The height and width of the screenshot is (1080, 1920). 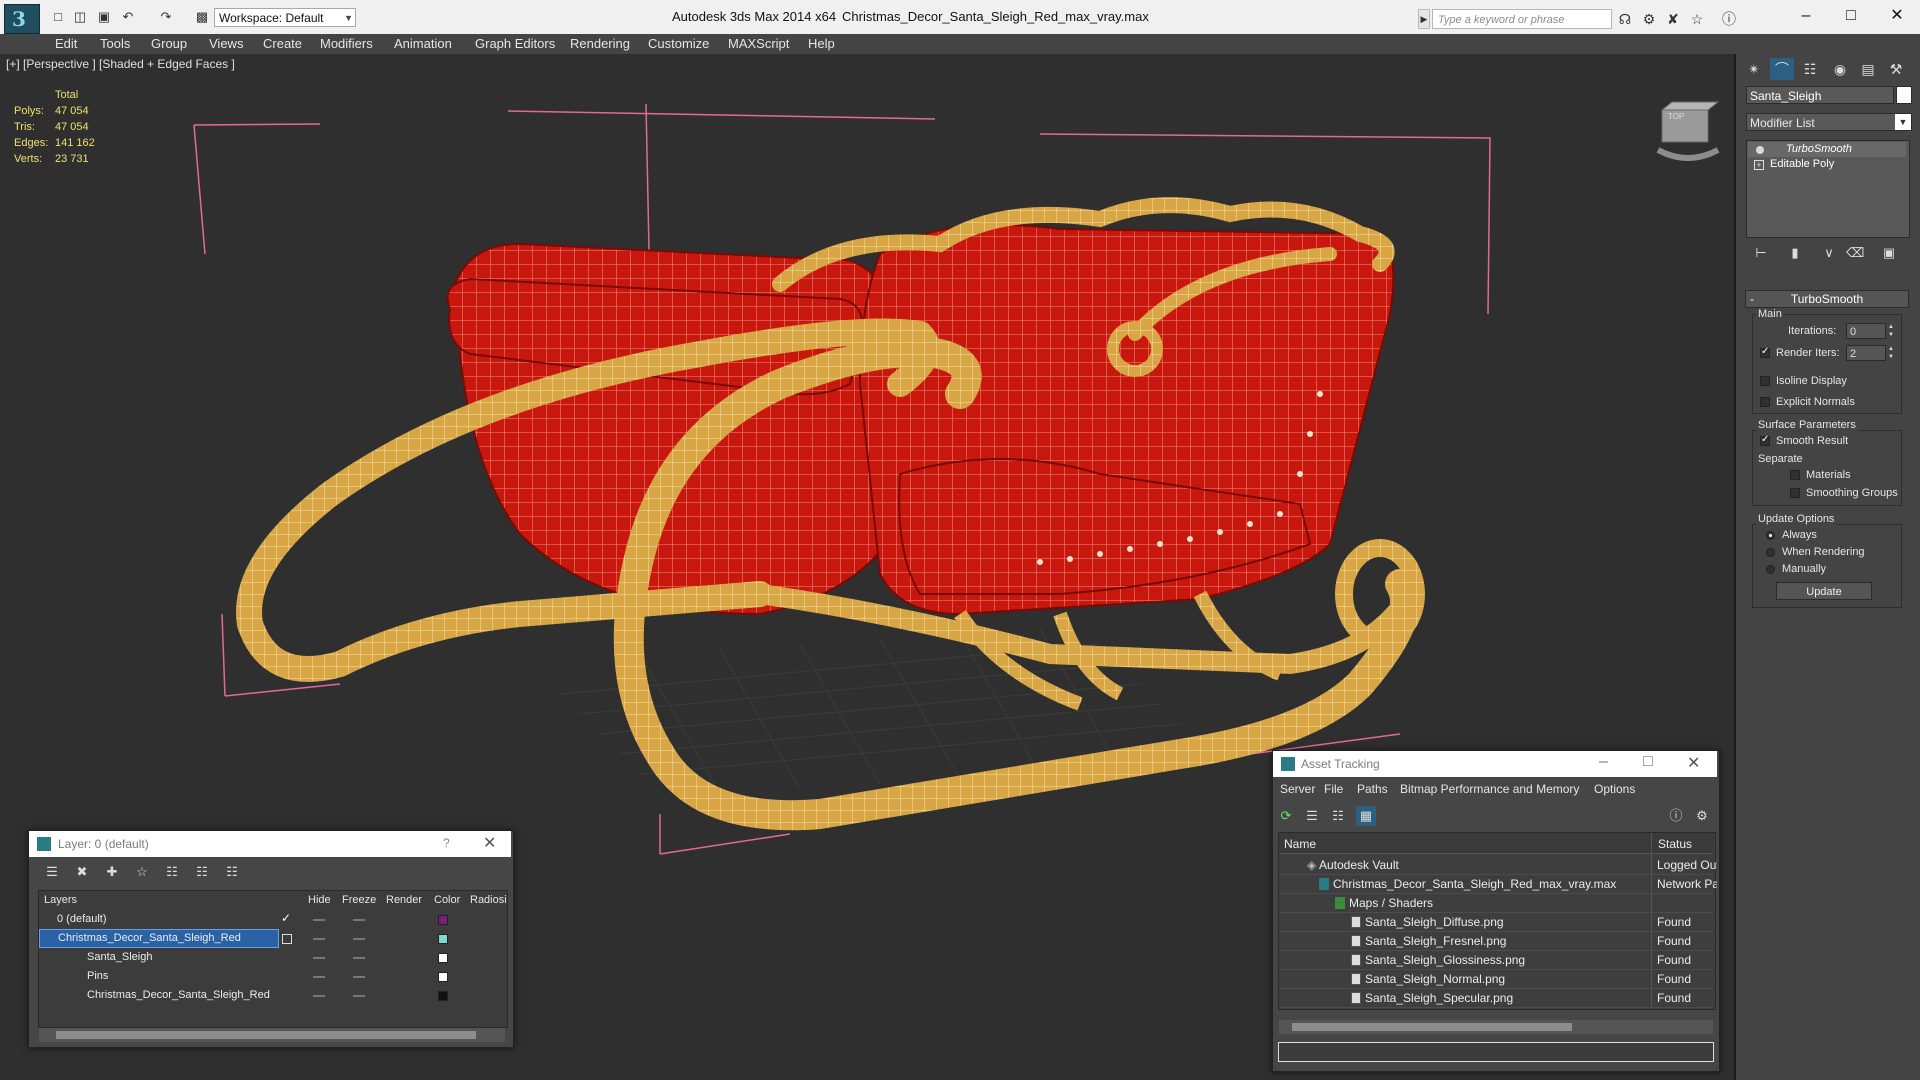 I want to click on list-view-icon: ☰, so click(x=1312, y=816).